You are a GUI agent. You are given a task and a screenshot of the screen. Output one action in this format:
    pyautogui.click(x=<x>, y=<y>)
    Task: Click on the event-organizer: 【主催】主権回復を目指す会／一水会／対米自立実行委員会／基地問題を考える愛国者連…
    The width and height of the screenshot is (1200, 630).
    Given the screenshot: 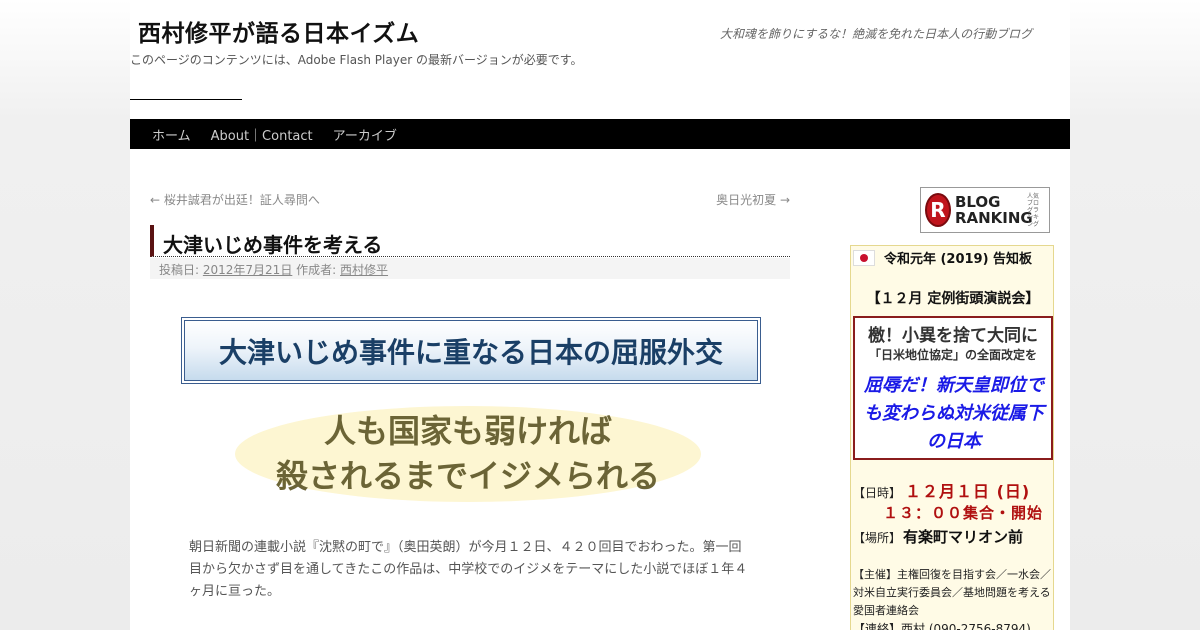 What is the action you would take?
    pyautogui.click(x=952, y=592)
    